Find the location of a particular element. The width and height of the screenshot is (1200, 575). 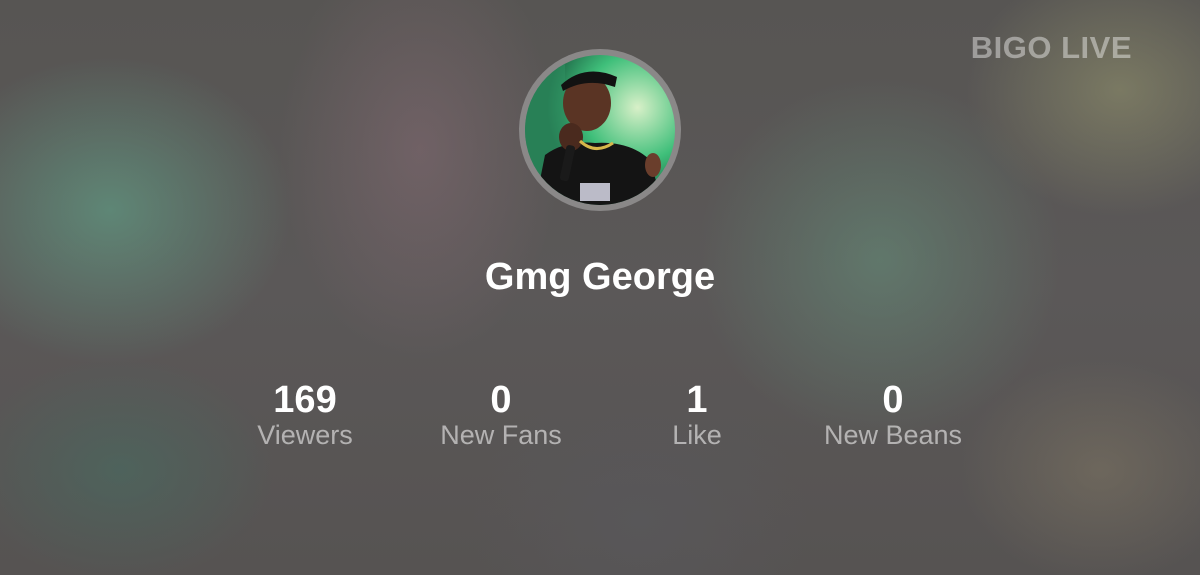

avatar-photo is located at coordinates (600, 130).